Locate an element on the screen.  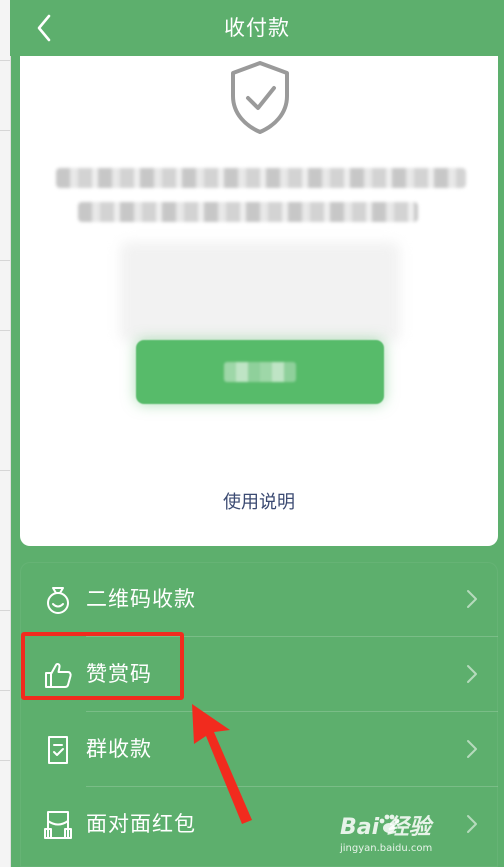
menu-item-qr-receive: 二维码收款 is located at coordinates (259, 599).